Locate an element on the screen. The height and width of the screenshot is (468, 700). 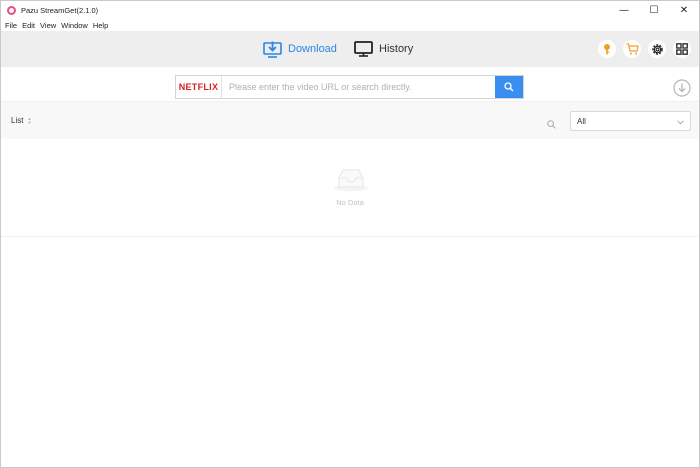
download-monitor-icon is located at coordinates (272, 49).